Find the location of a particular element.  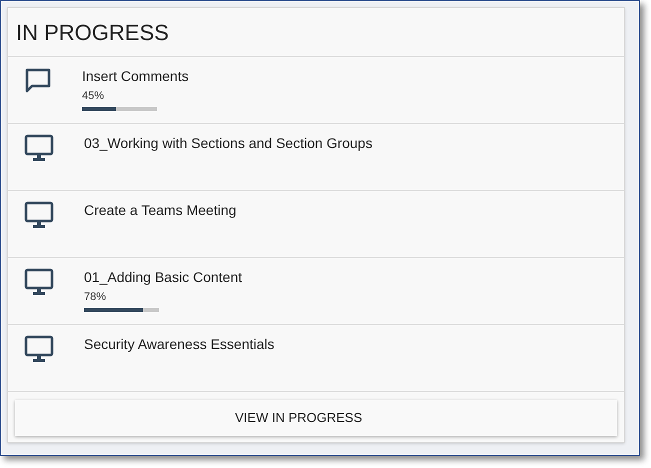

course-title: Security Awareness Essentials is located at coordinates (179, 344).